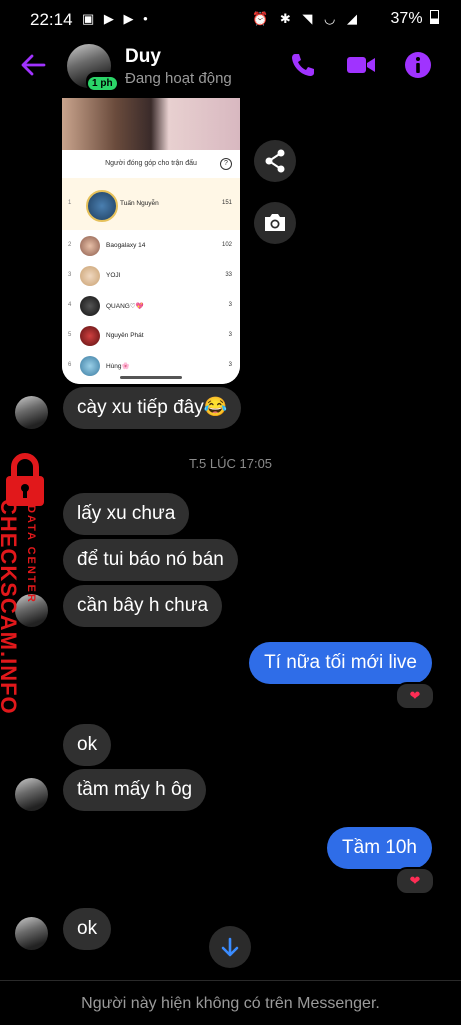 The width and height of the screenshot is (461, 1025). I want to click on info-icon, so click(418, 65).